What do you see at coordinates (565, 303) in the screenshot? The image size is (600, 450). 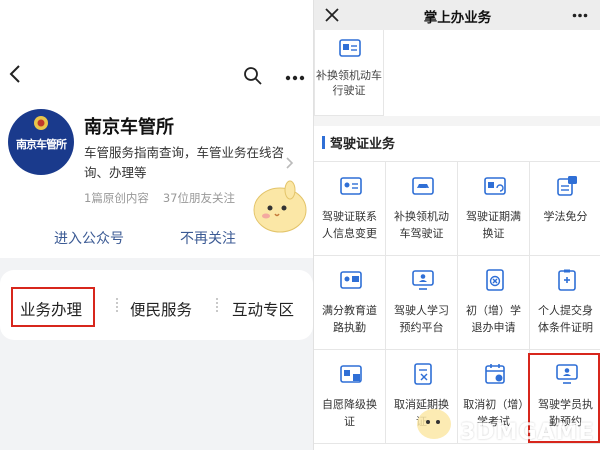 I see `service-card: 个人提交身体条件证明` at bounding box center [565, 303].